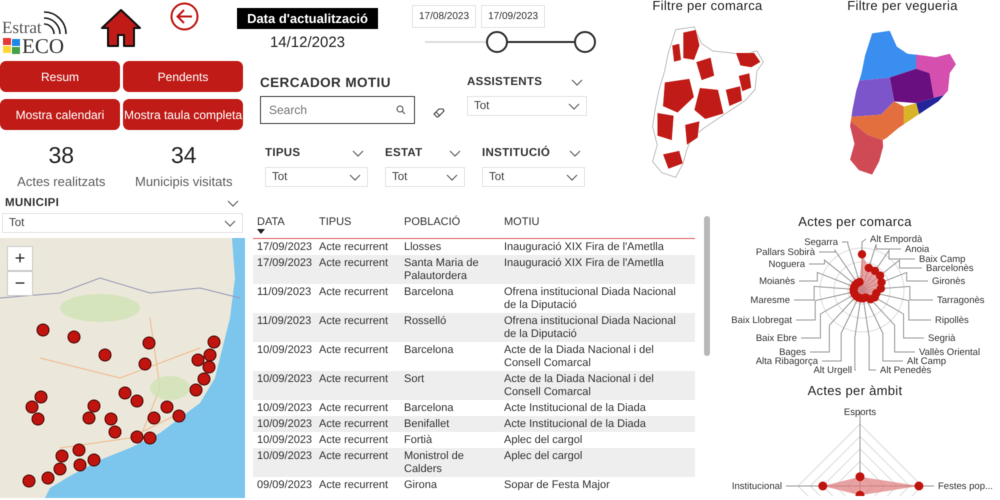  I want to click on axis-label: Baix Llobregat, so click(761, 320).